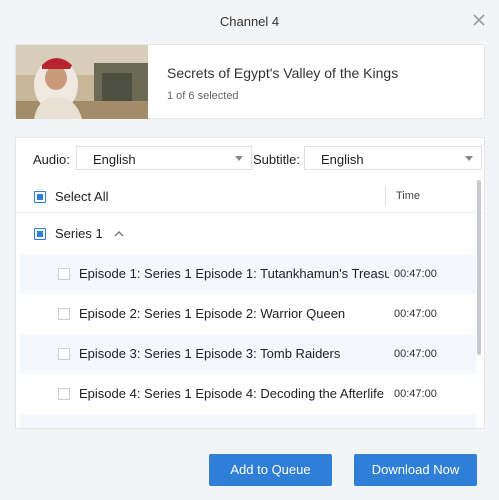 The height and width of the screenshot is (500, 499). I want to click on select-all-checkbox, so click(40, 197).